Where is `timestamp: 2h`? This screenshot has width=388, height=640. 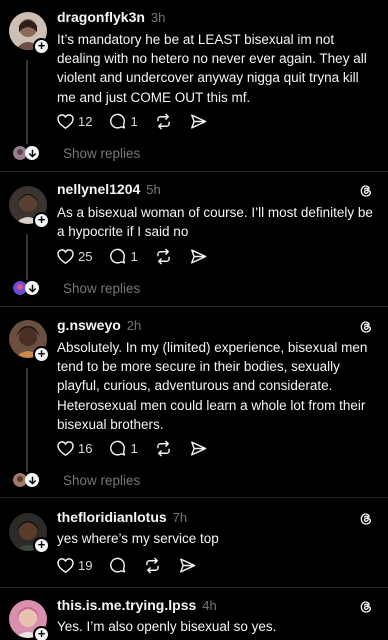 timestamp: 2h is located at coordinates (134, 325).